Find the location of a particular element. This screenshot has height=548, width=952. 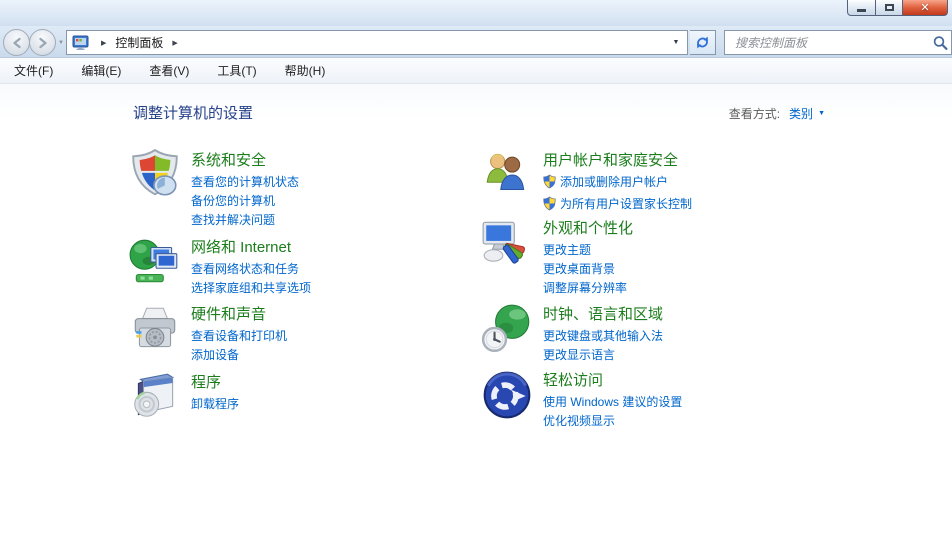

category-appearance: 外观和个性化 更改主题 更改桌面背景 调整屏幕分辨率 is located at coordinates (645, 257).